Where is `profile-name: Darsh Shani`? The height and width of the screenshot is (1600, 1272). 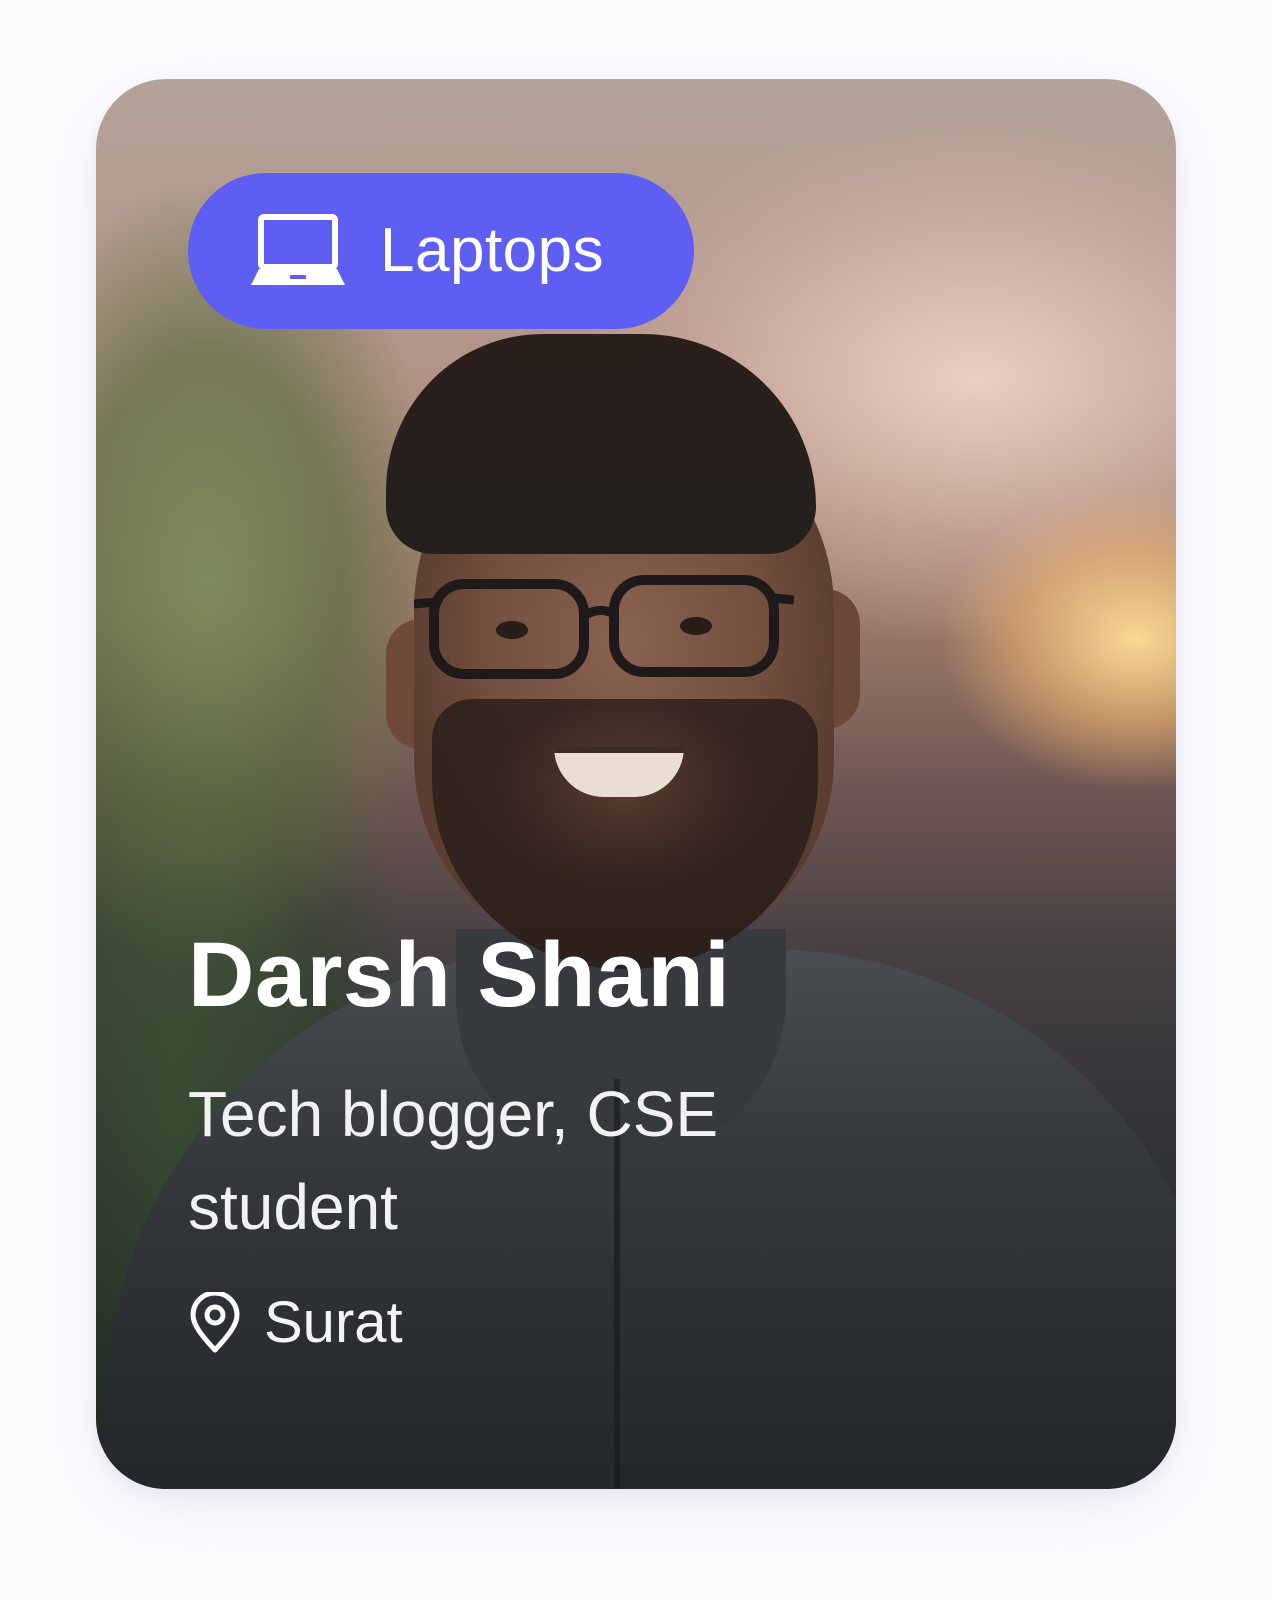
profile-name: Darsh Shani is located at coordinates (459, 975).